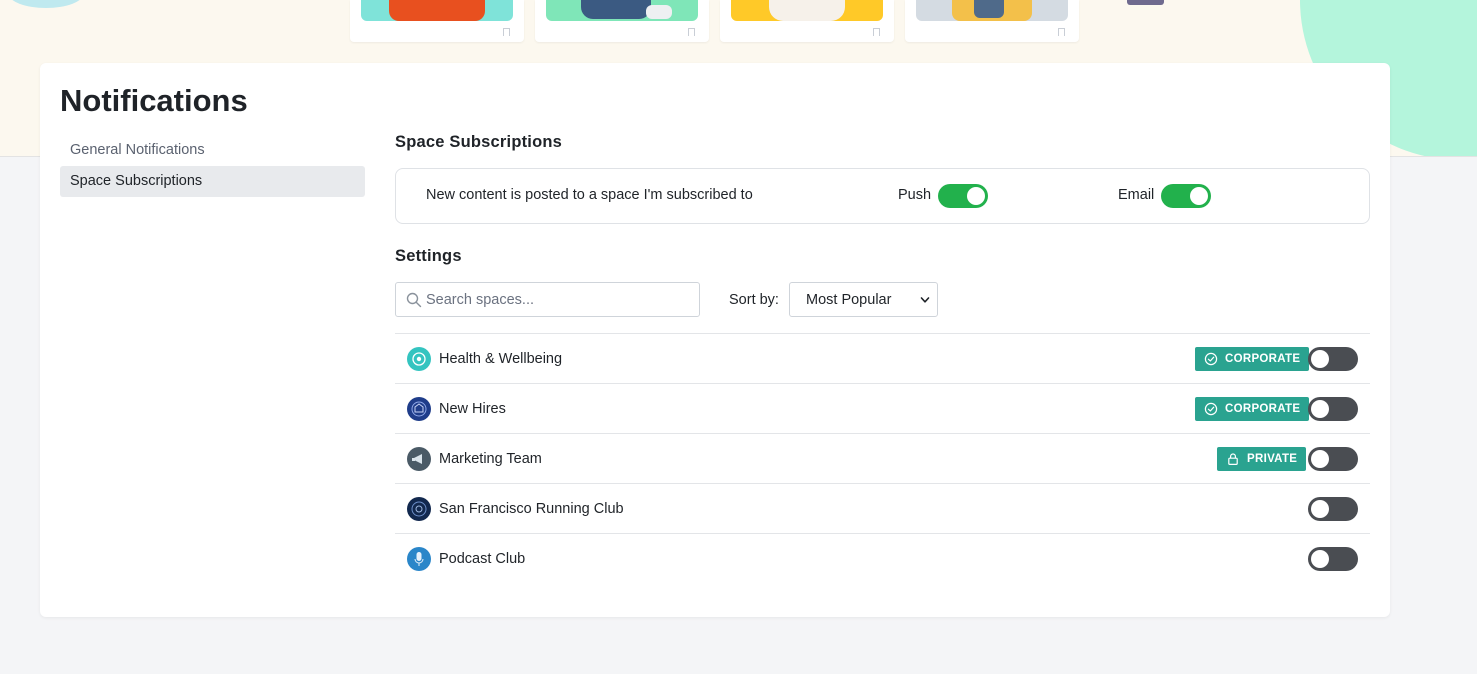 The width and height of the screenshot is (1477, 674). Describe the element at coordinates (531, 509) in the screenshot. I see `space-name: San Francisco Running Club` at that location.